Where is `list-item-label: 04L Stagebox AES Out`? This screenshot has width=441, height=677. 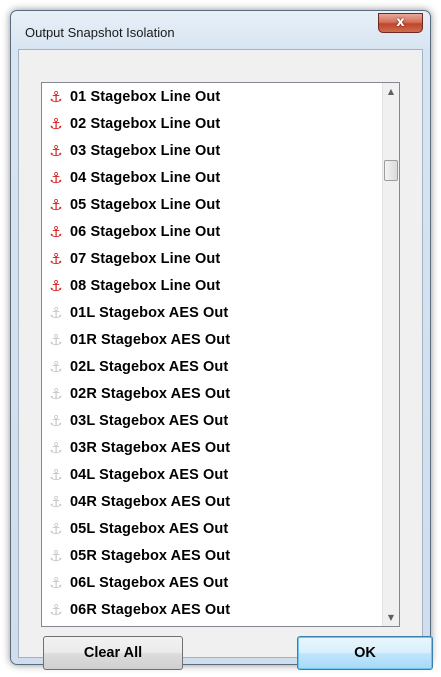 list-item-label: 04L Stagebox AES Out is located at coordinates (149, 474).